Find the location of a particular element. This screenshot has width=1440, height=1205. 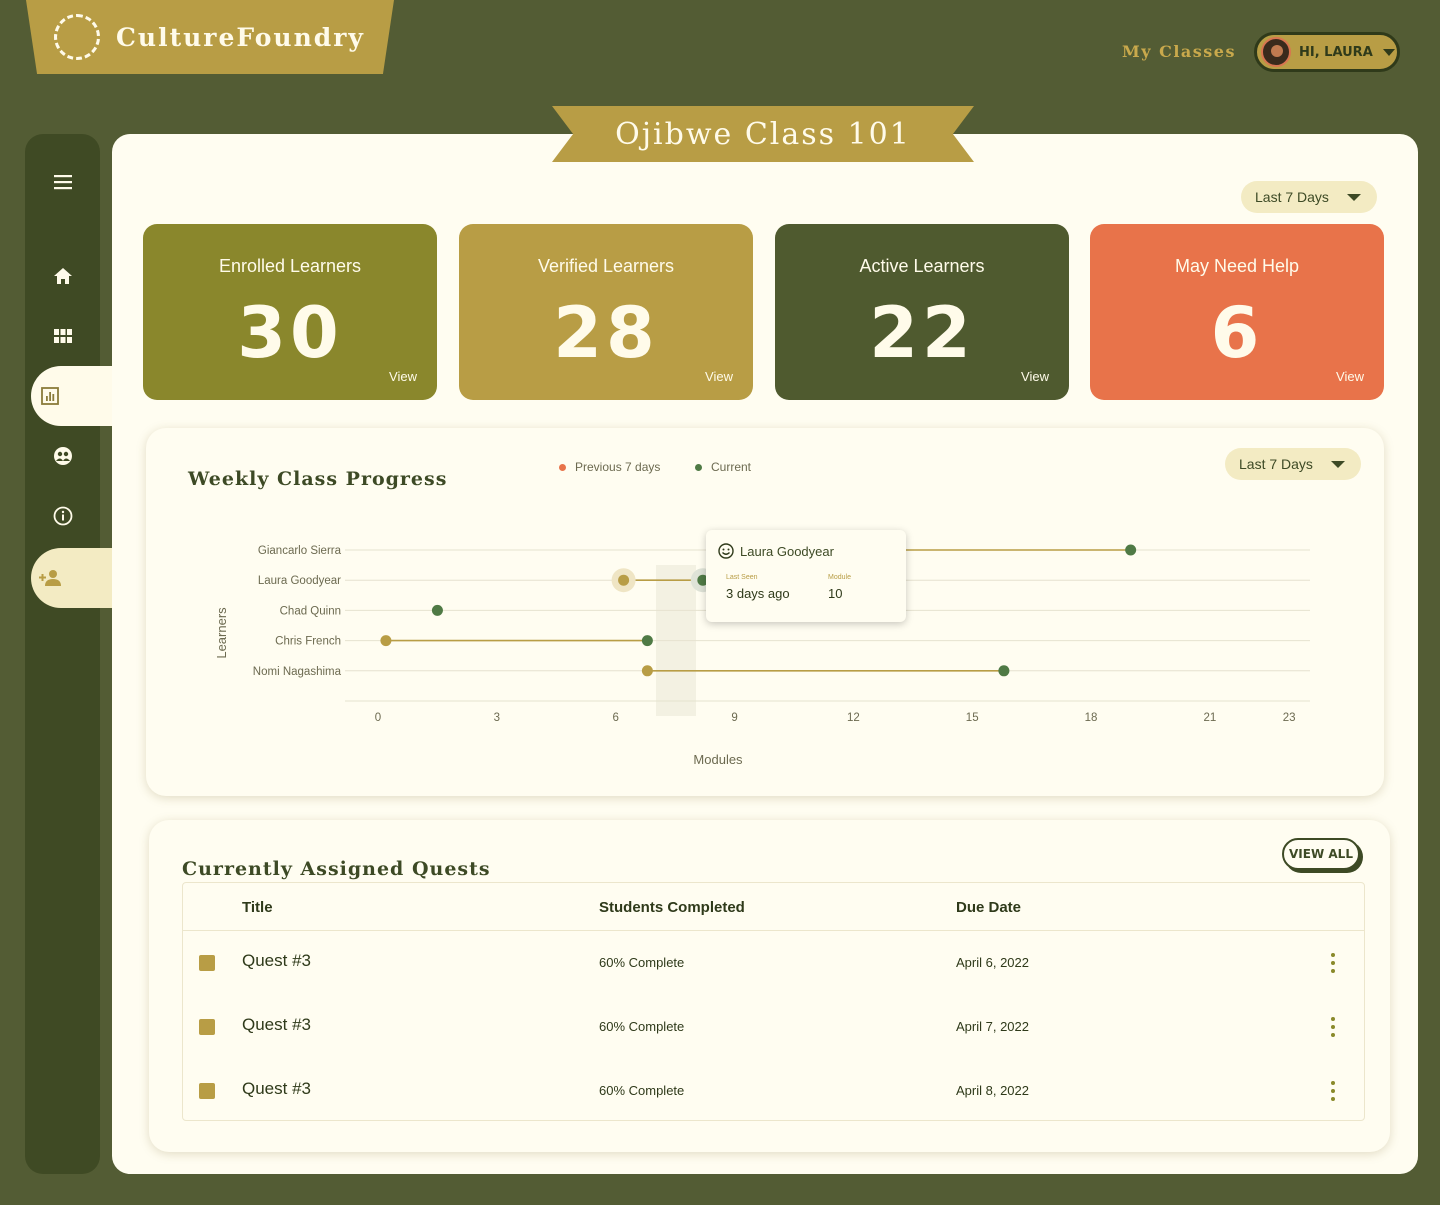

sidebar-item-info is located at coordinates (62, 516).